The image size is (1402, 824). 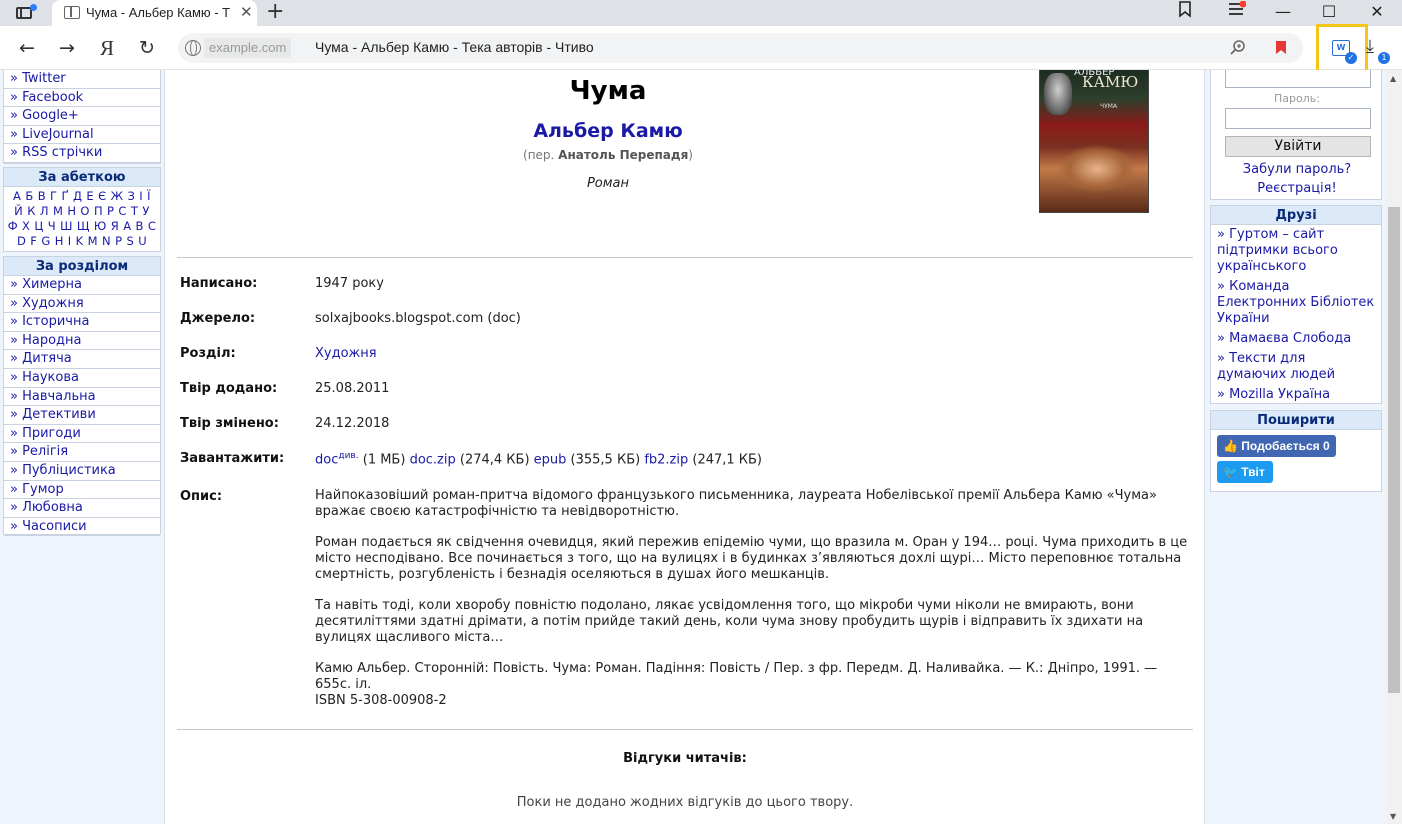 What do you see at coordinates (433, 459) in the screenshot?
I see `download-doczip-link: doc.zip` at bounding box center [433, 459].